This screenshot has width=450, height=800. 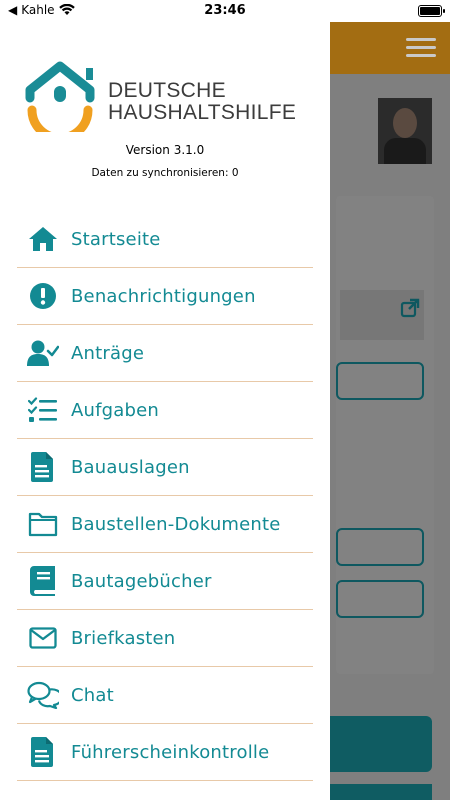 I want to click on menu-item-fuehrerscheinkontrolle: Führerscheinkontrolle, so click(x=165, y=752).